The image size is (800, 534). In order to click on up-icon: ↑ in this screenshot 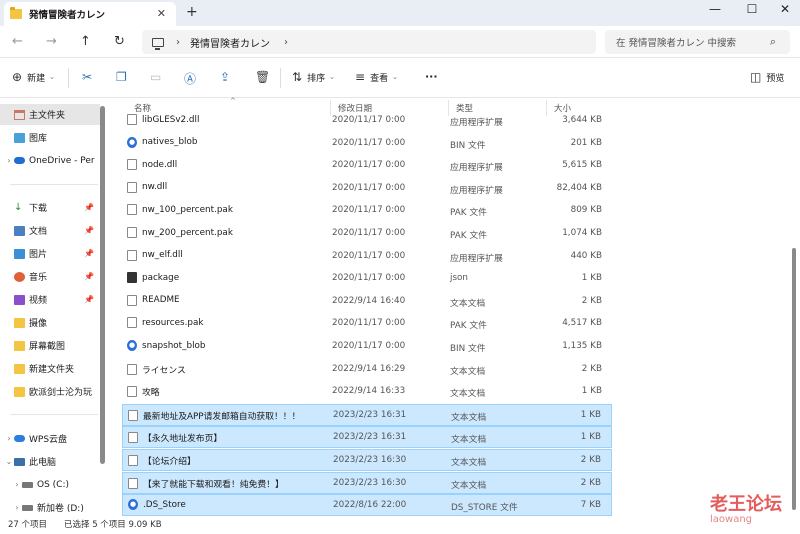, I will do `click(85, 41)`.